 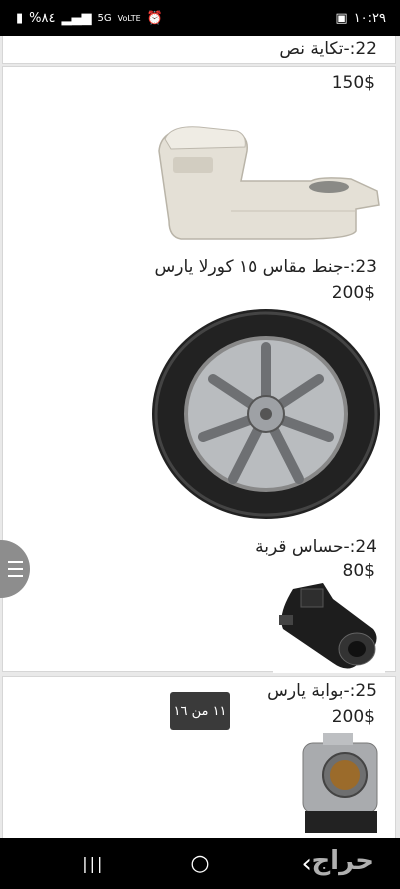 I want to click on air-flow-sensor-image, so click(x=329, y=626).